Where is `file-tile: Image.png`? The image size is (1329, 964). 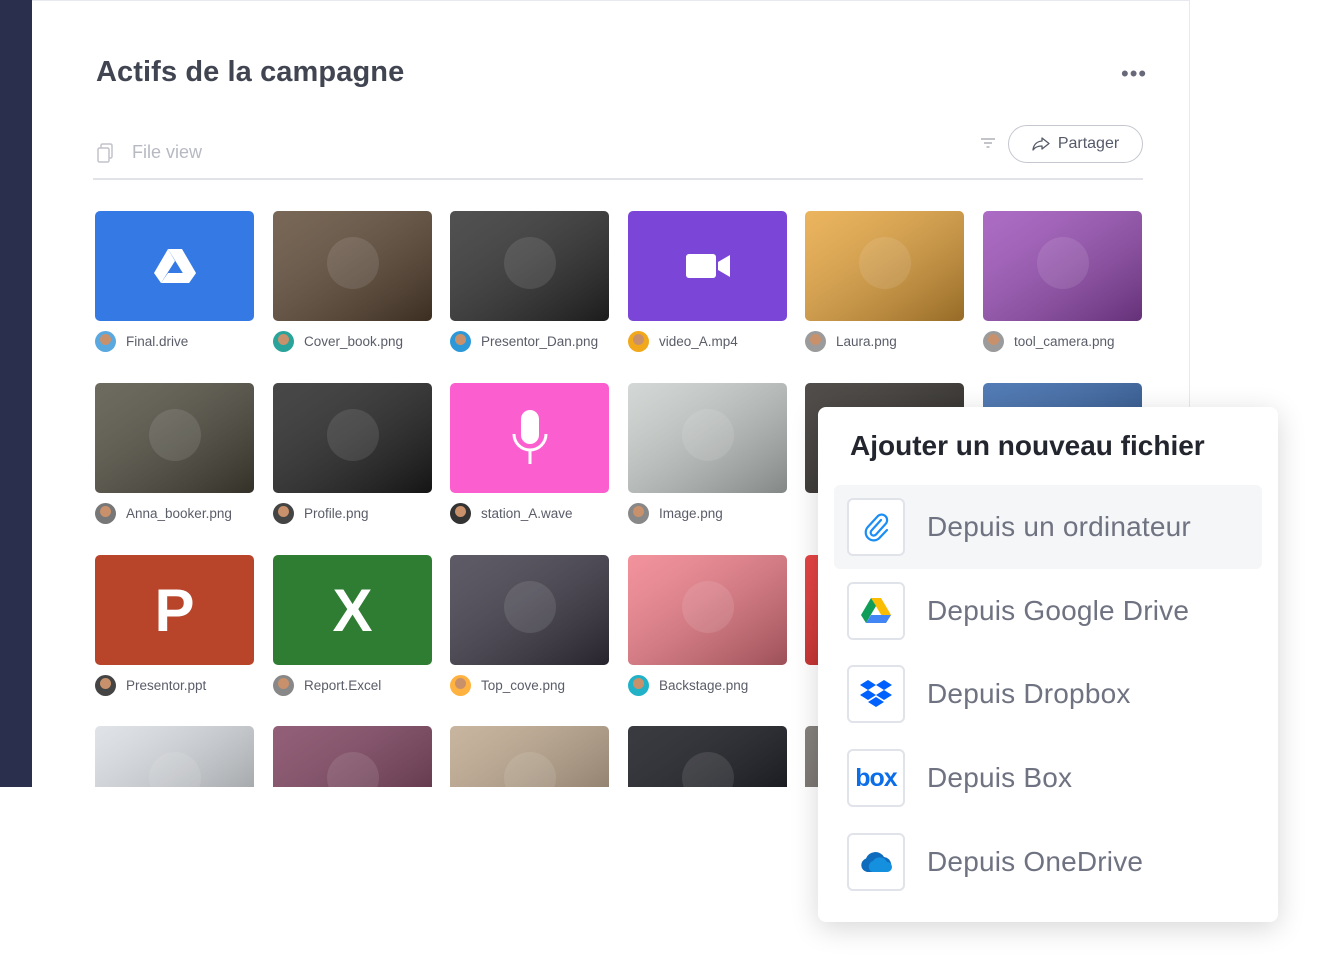 file-tile: Image.png is located at coordinates (707, 453).